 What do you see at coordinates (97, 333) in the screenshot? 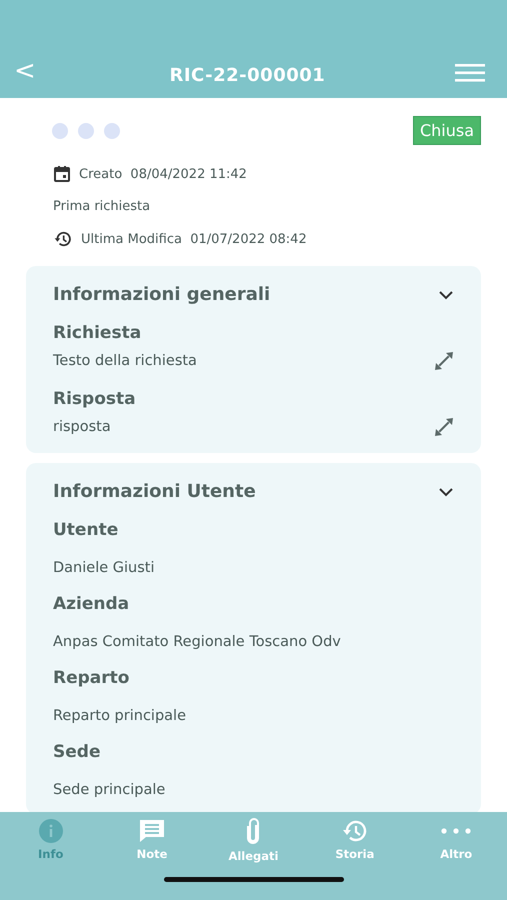
I see `field-label: Richiesta` at bounding box center [97, 333].